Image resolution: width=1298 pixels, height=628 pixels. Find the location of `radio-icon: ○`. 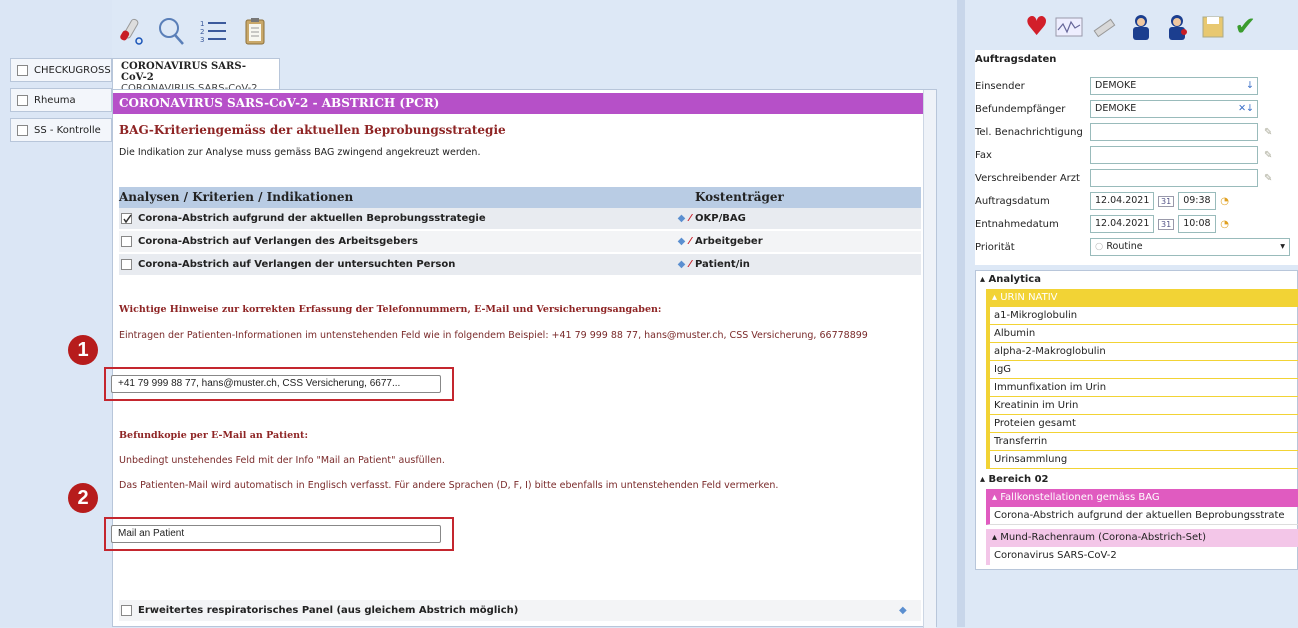

radio-icon: ○ is located at coordinates (1099, 246).